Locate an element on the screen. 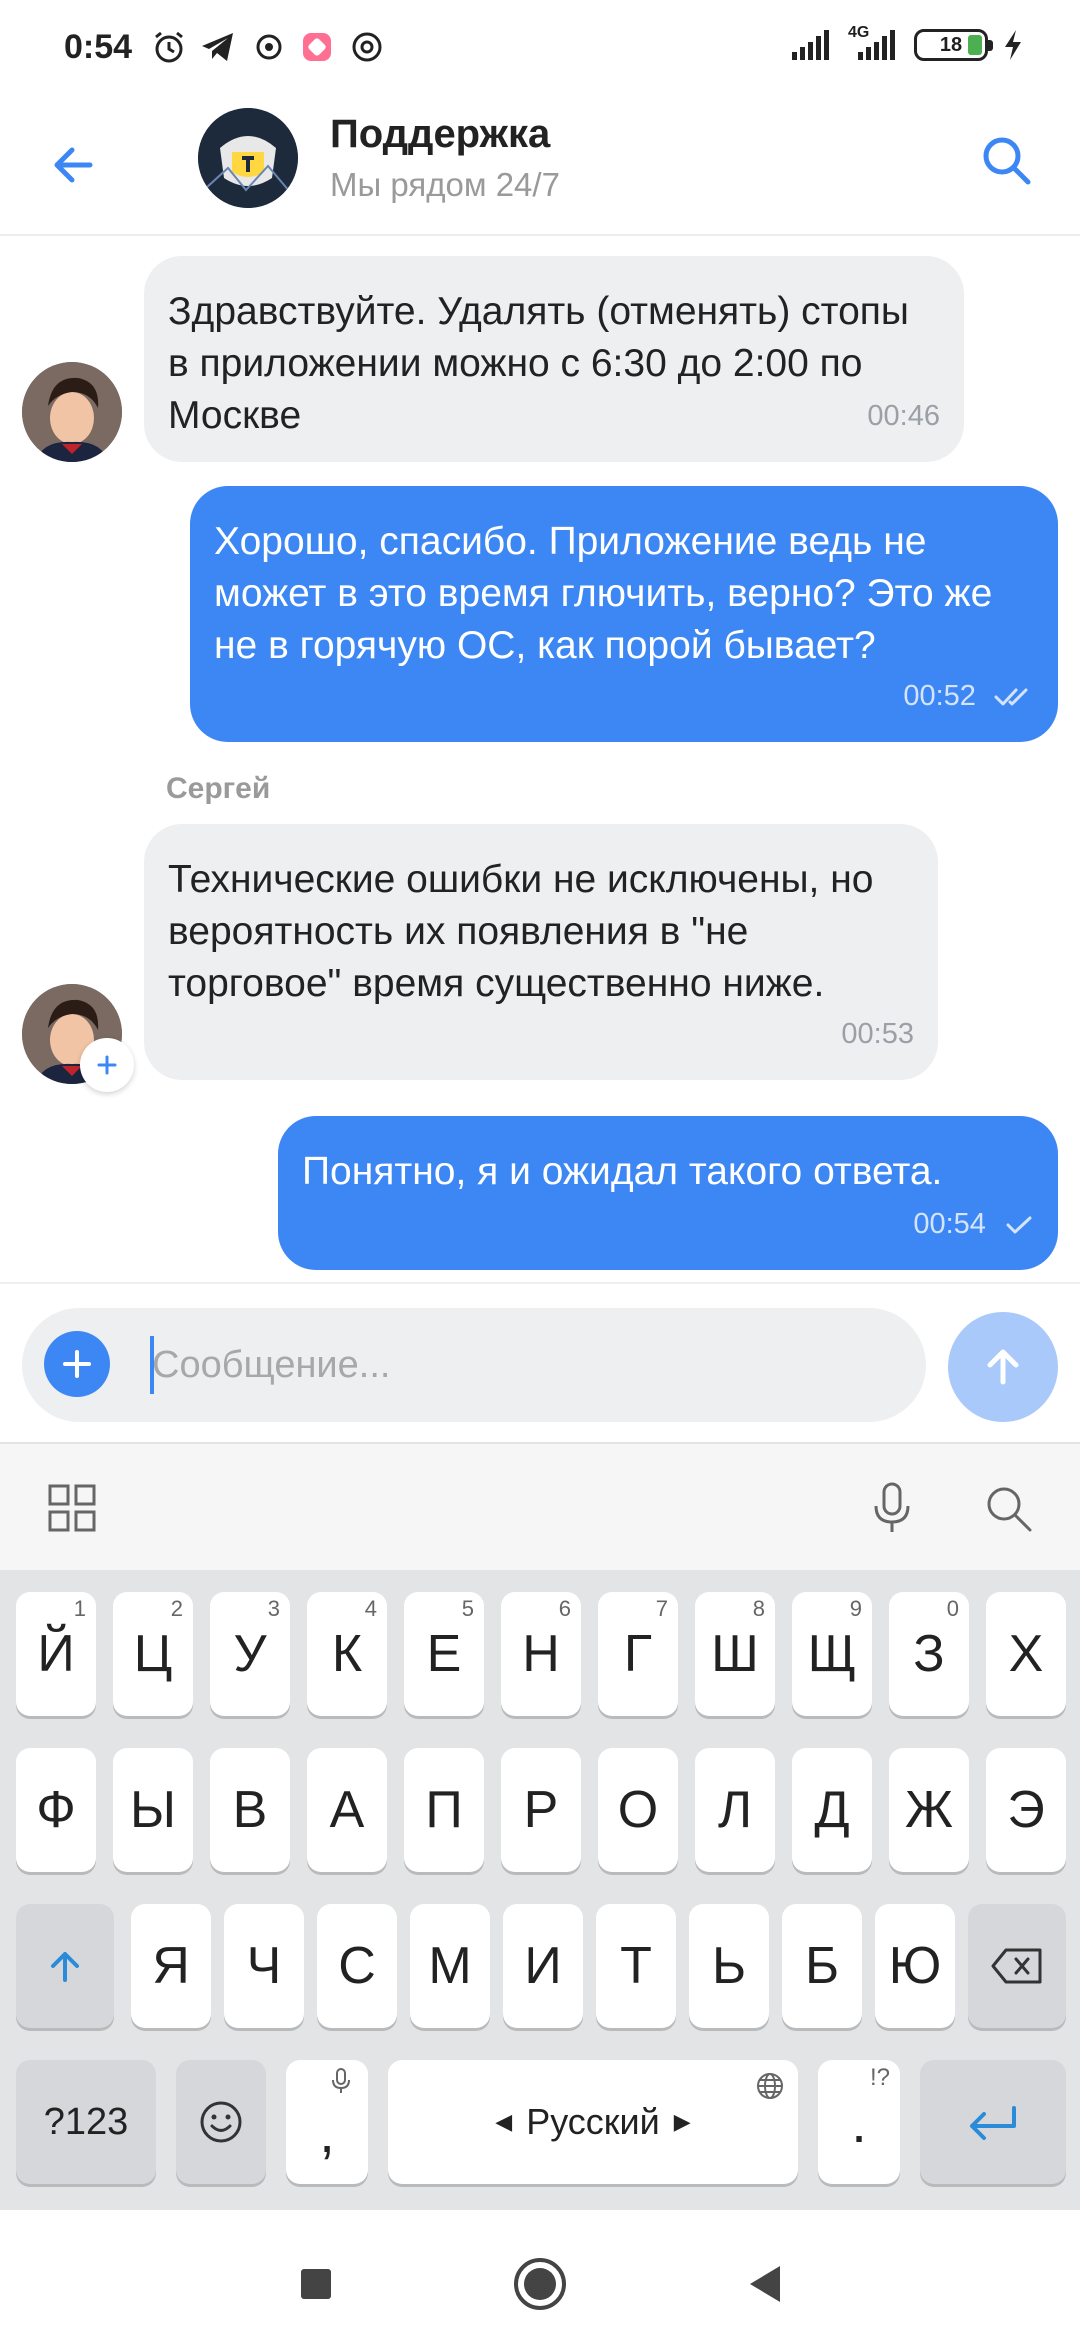 Image resolution: width=1080 pixels, height=2340 pixels. key-label: Щ is located at coordinates (832, 1654).